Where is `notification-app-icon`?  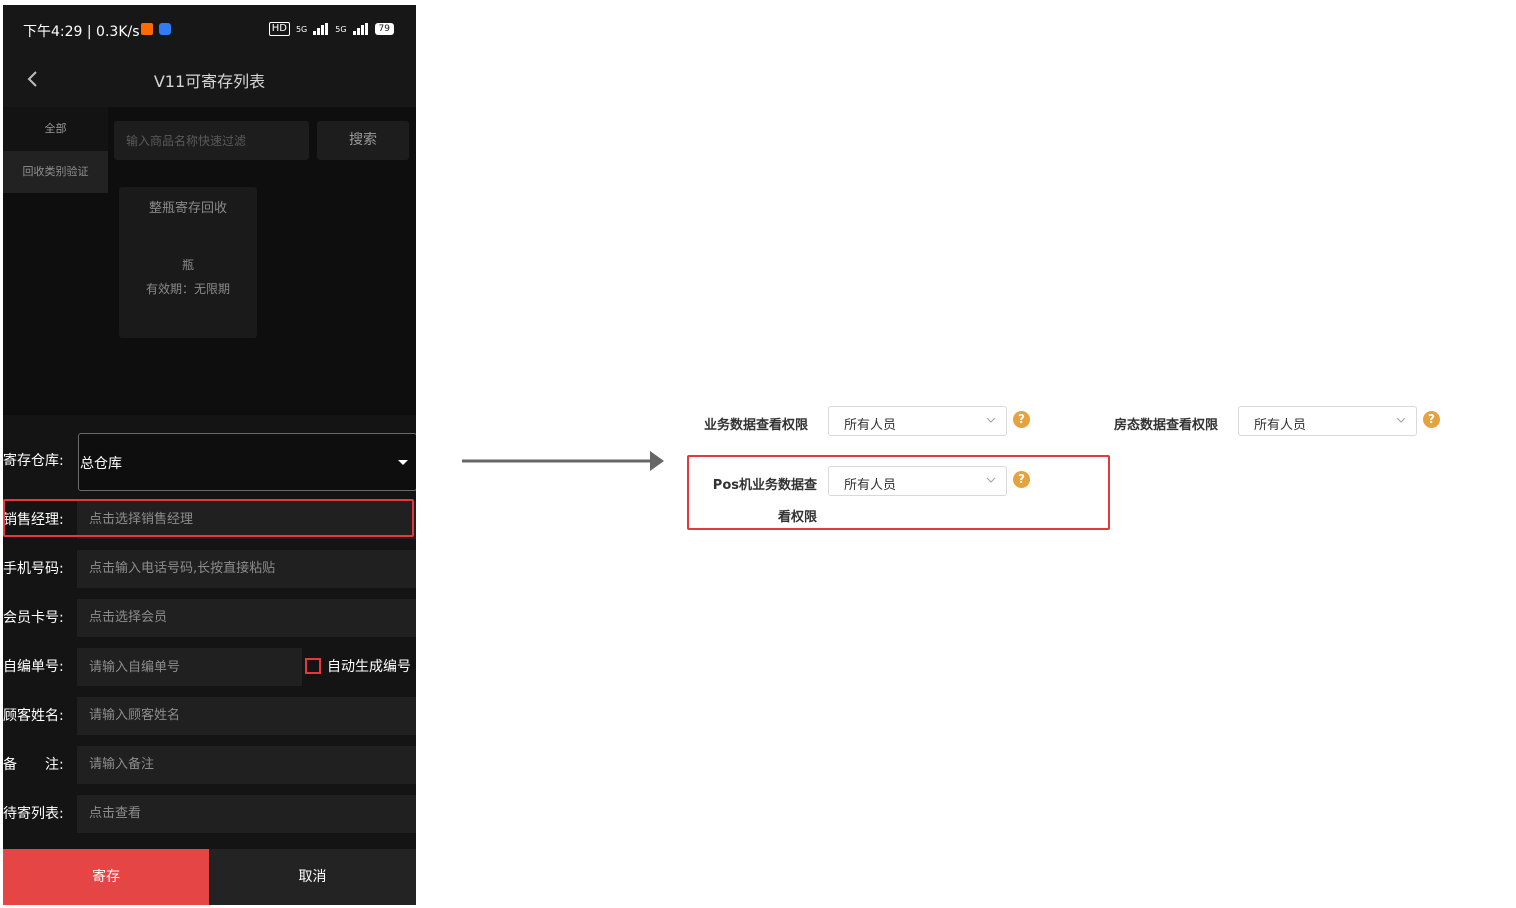 notification-app-icon is located at coordinates (165, 29).